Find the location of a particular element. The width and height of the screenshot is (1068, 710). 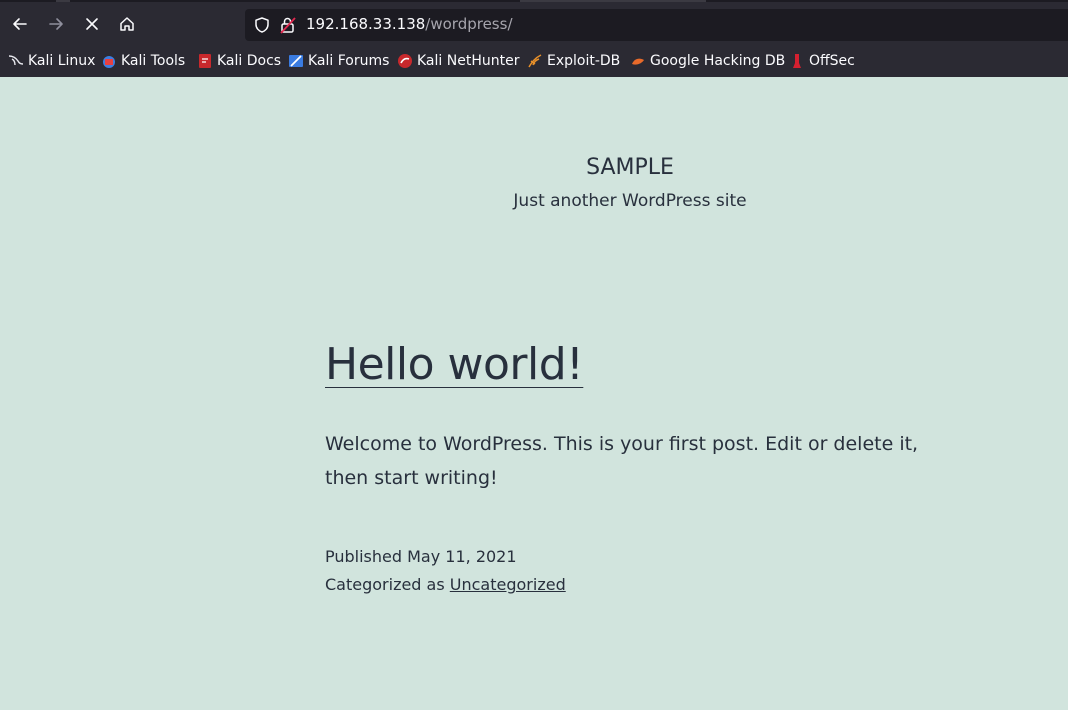

bookmark-kali-tools: Kali Tools is located at coordinates (143, 61).